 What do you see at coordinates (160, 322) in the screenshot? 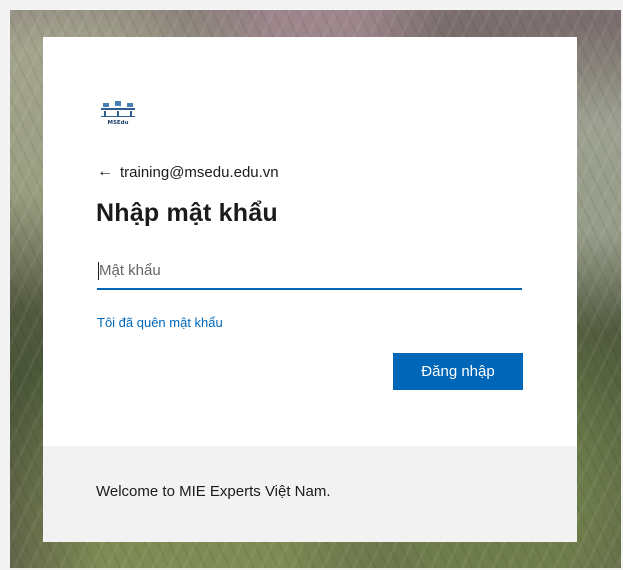
I see `forgot-password-link: Tôi đã quên mật khẩu` at bounding box center [160, 322].